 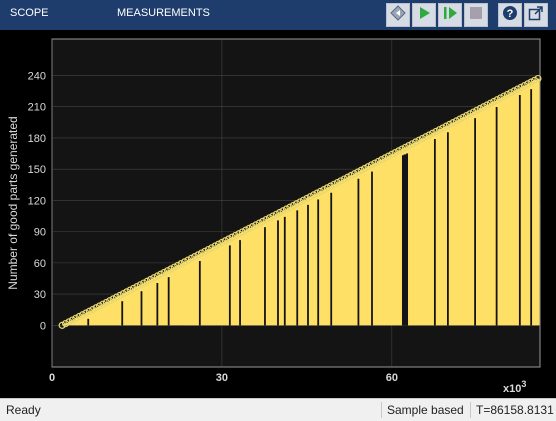 What do you see at coordinates (43, 326) in the screenshot?
I see `y-tick-label: 0` at bounding box center [43, 326].